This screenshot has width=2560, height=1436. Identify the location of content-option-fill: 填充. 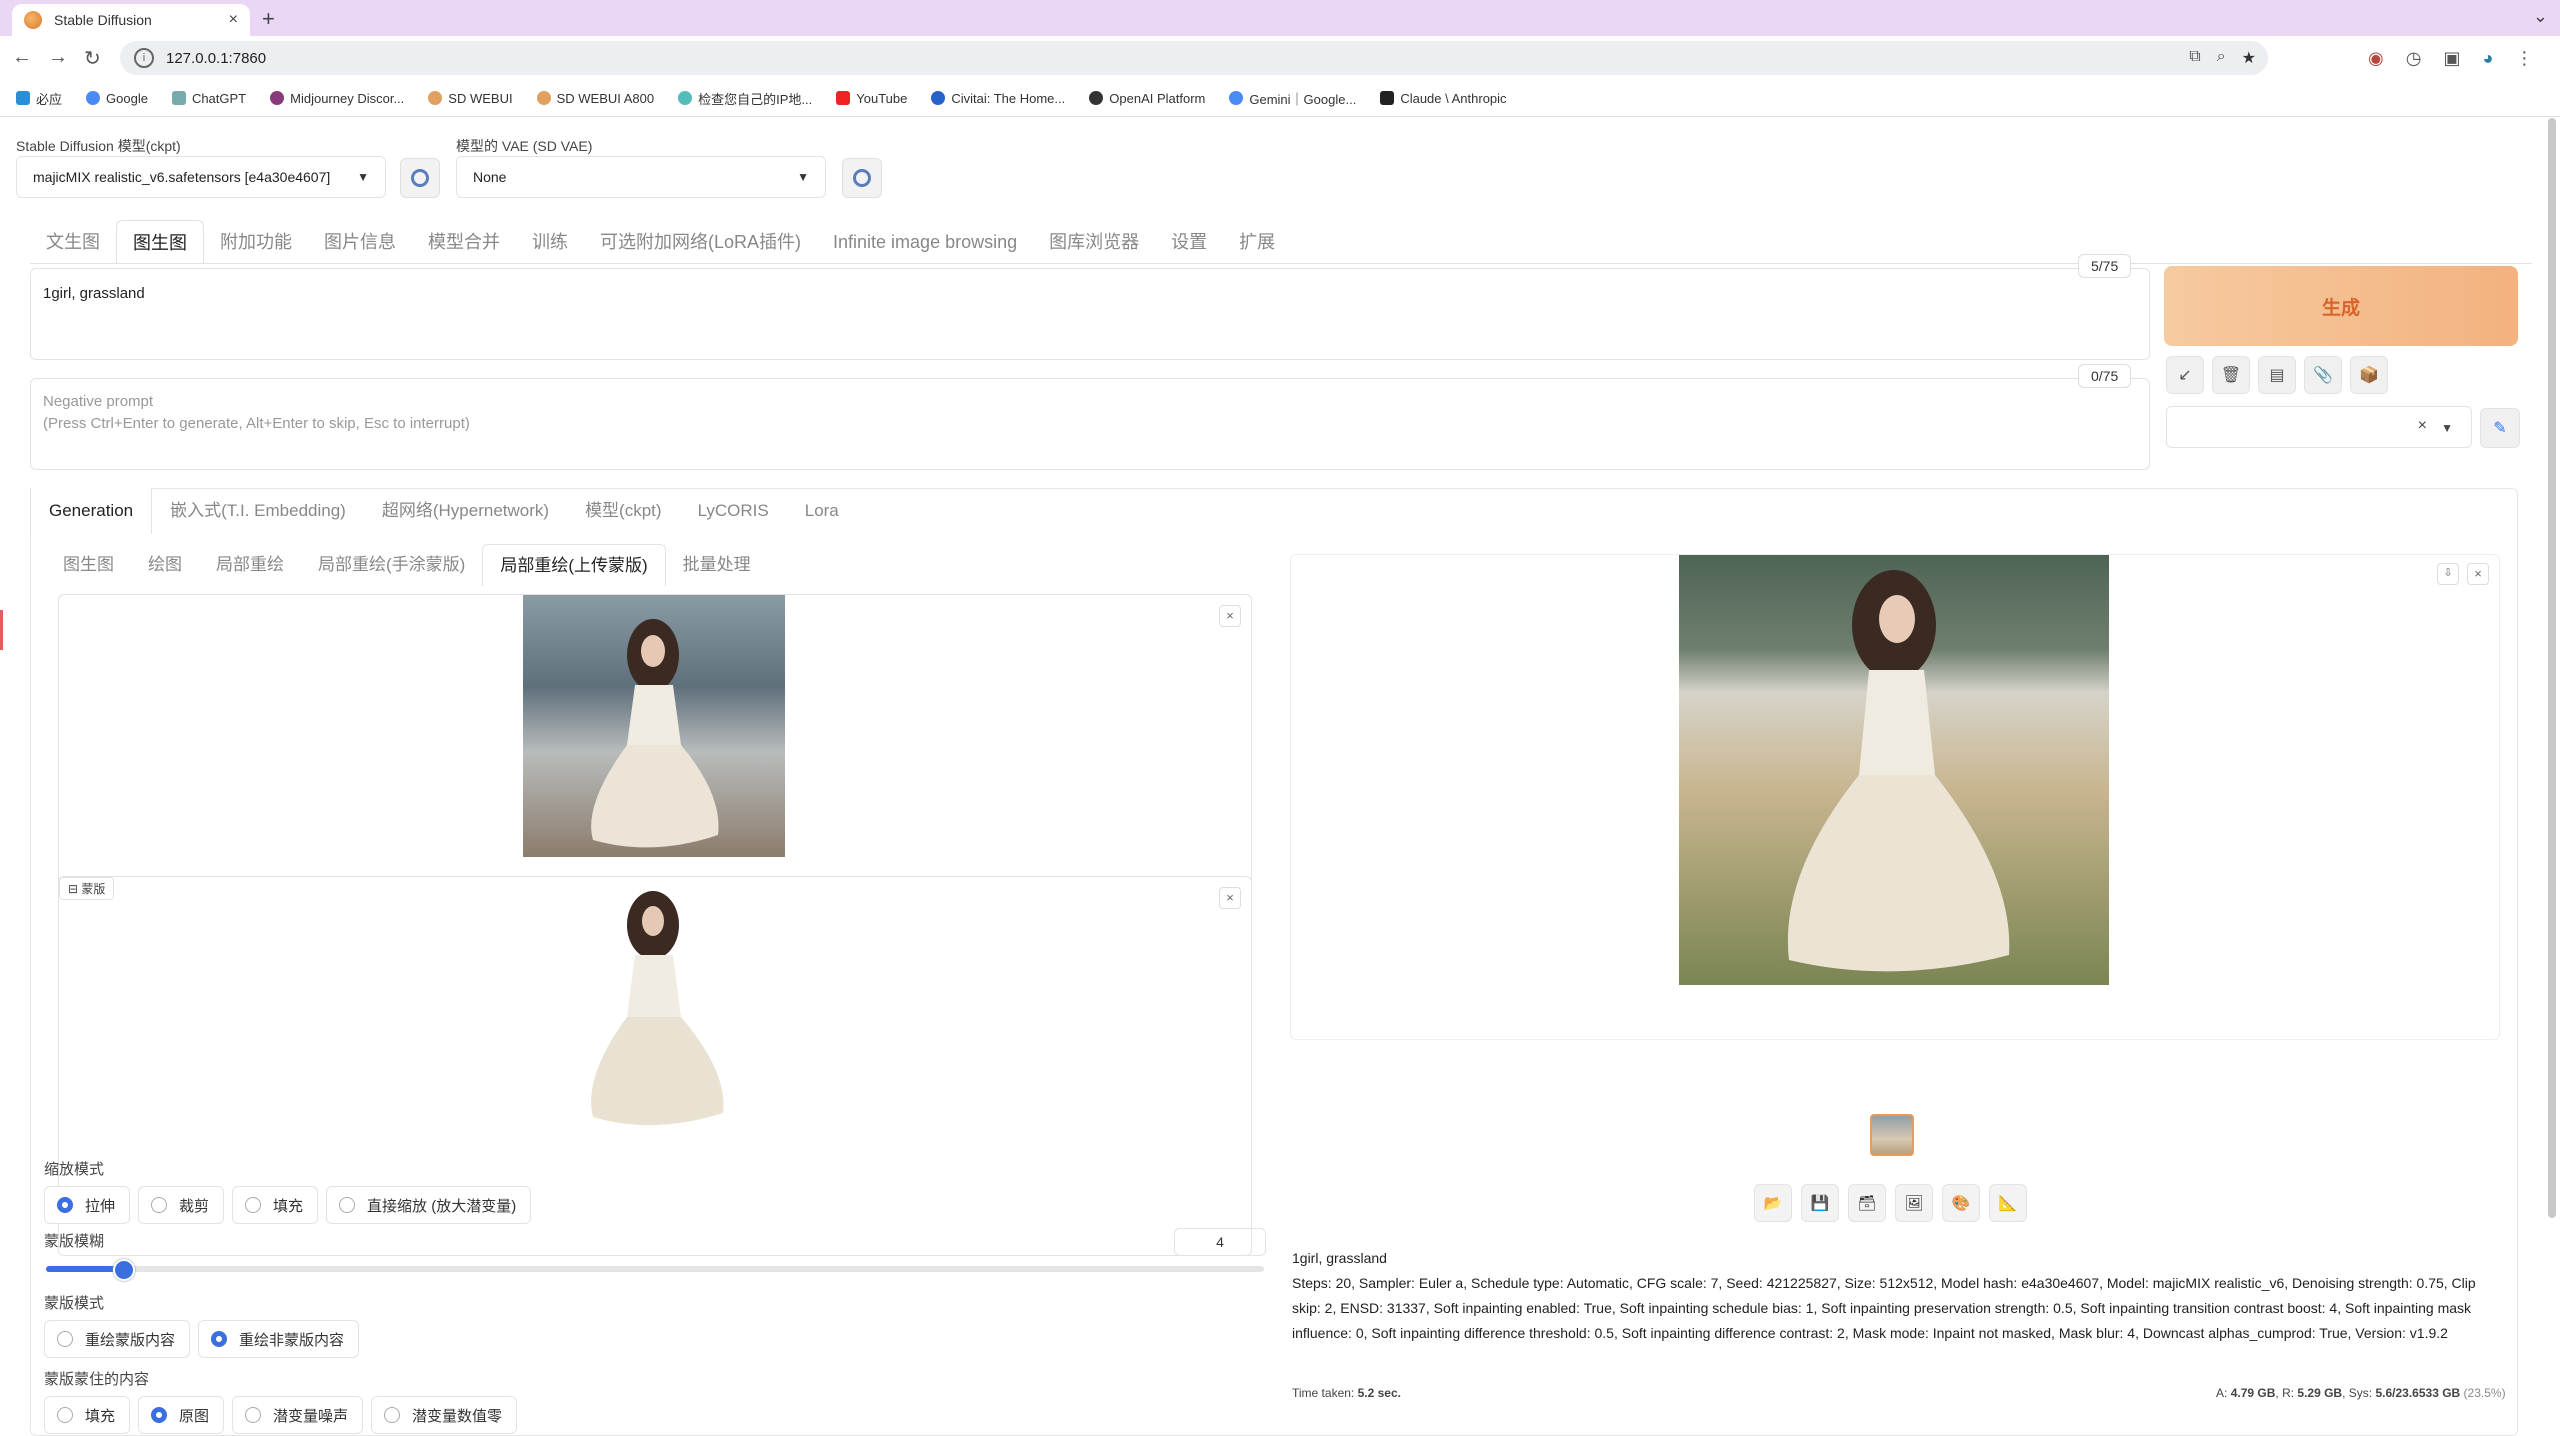
(87, 1415).